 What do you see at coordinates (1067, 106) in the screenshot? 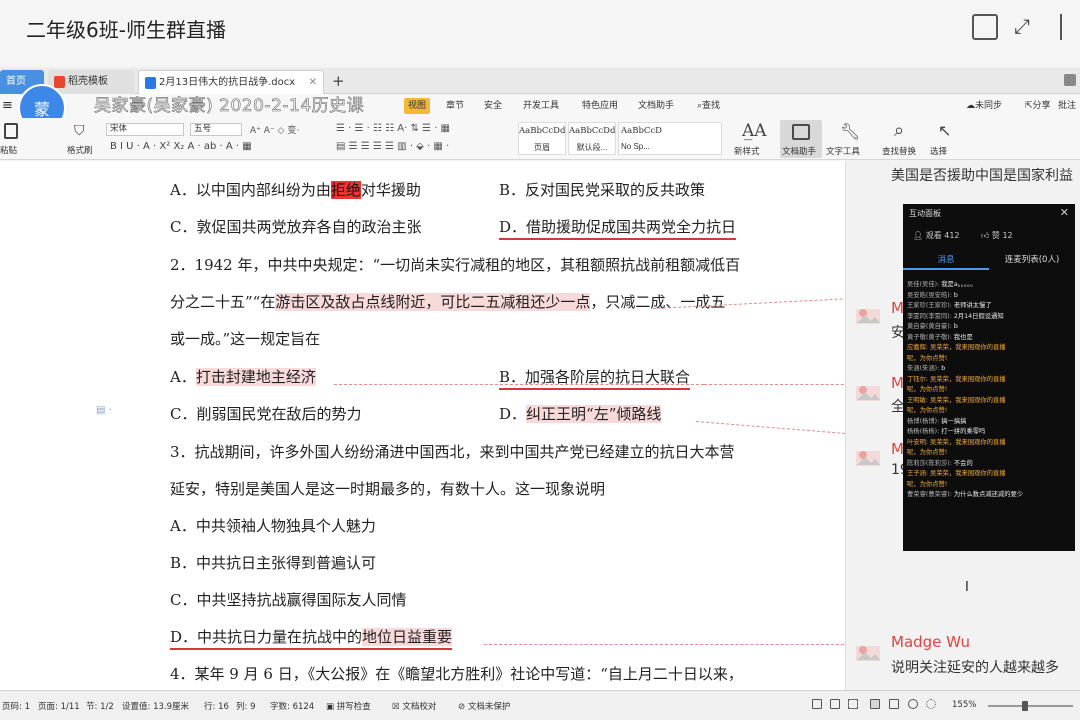
I see `annotation-button: 批注` at bounding box center [1067, 106].